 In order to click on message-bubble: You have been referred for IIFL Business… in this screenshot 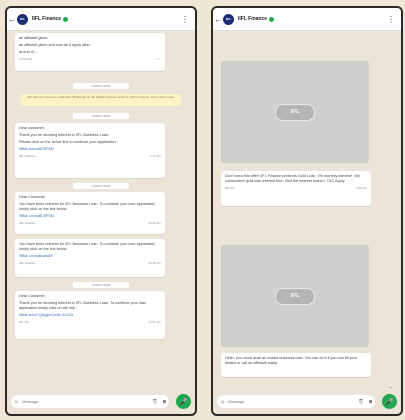, I will do `click(90, 258)`.